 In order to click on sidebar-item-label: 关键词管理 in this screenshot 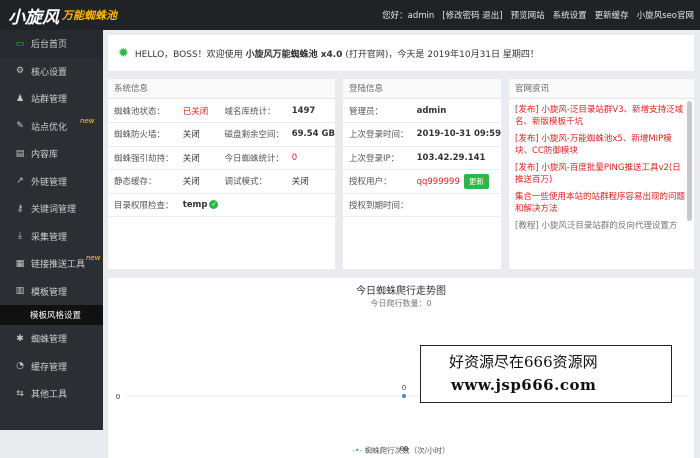, I will do `click(54, 210)`.